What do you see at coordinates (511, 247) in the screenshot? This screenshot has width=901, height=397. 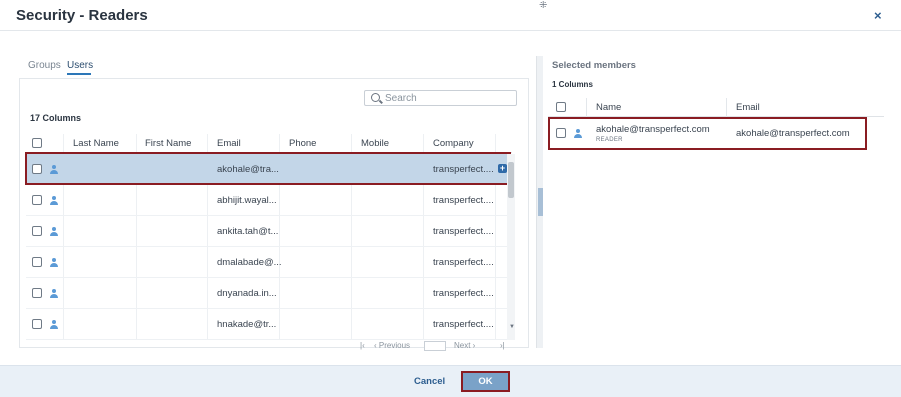 I see `grid-vertical-scrollbar` at bounding box center [511, 247].